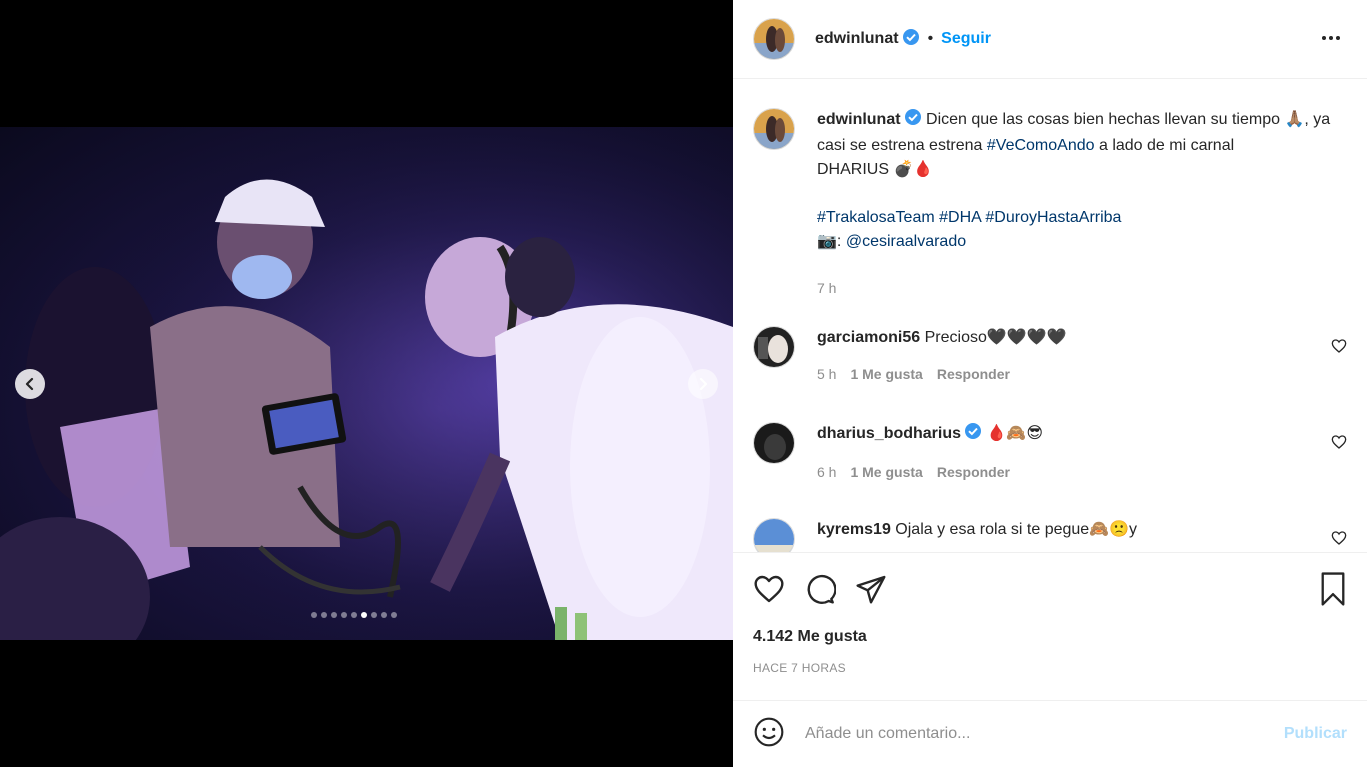  Describe the element at coordinates (1025, 734) in the screenshot. I see `comment-input` at that location.